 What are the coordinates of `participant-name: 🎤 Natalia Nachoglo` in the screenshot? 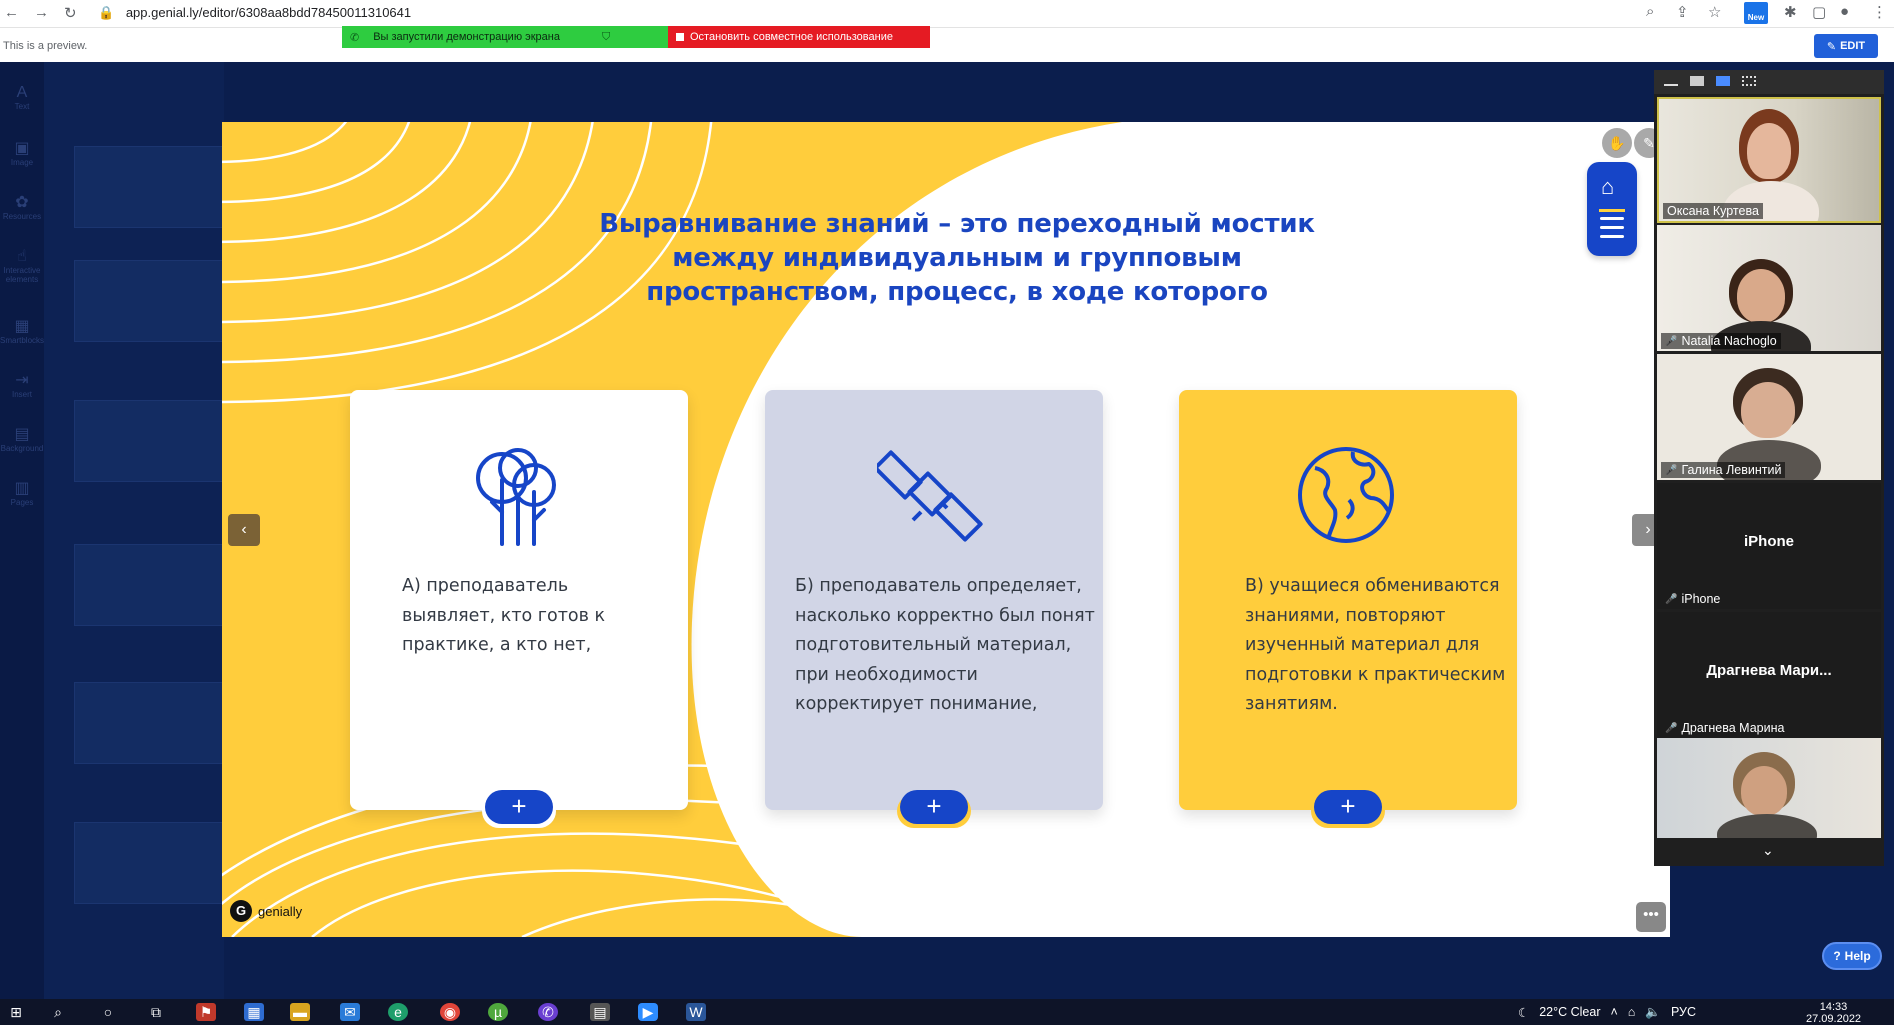 It's located at (1721, 341).